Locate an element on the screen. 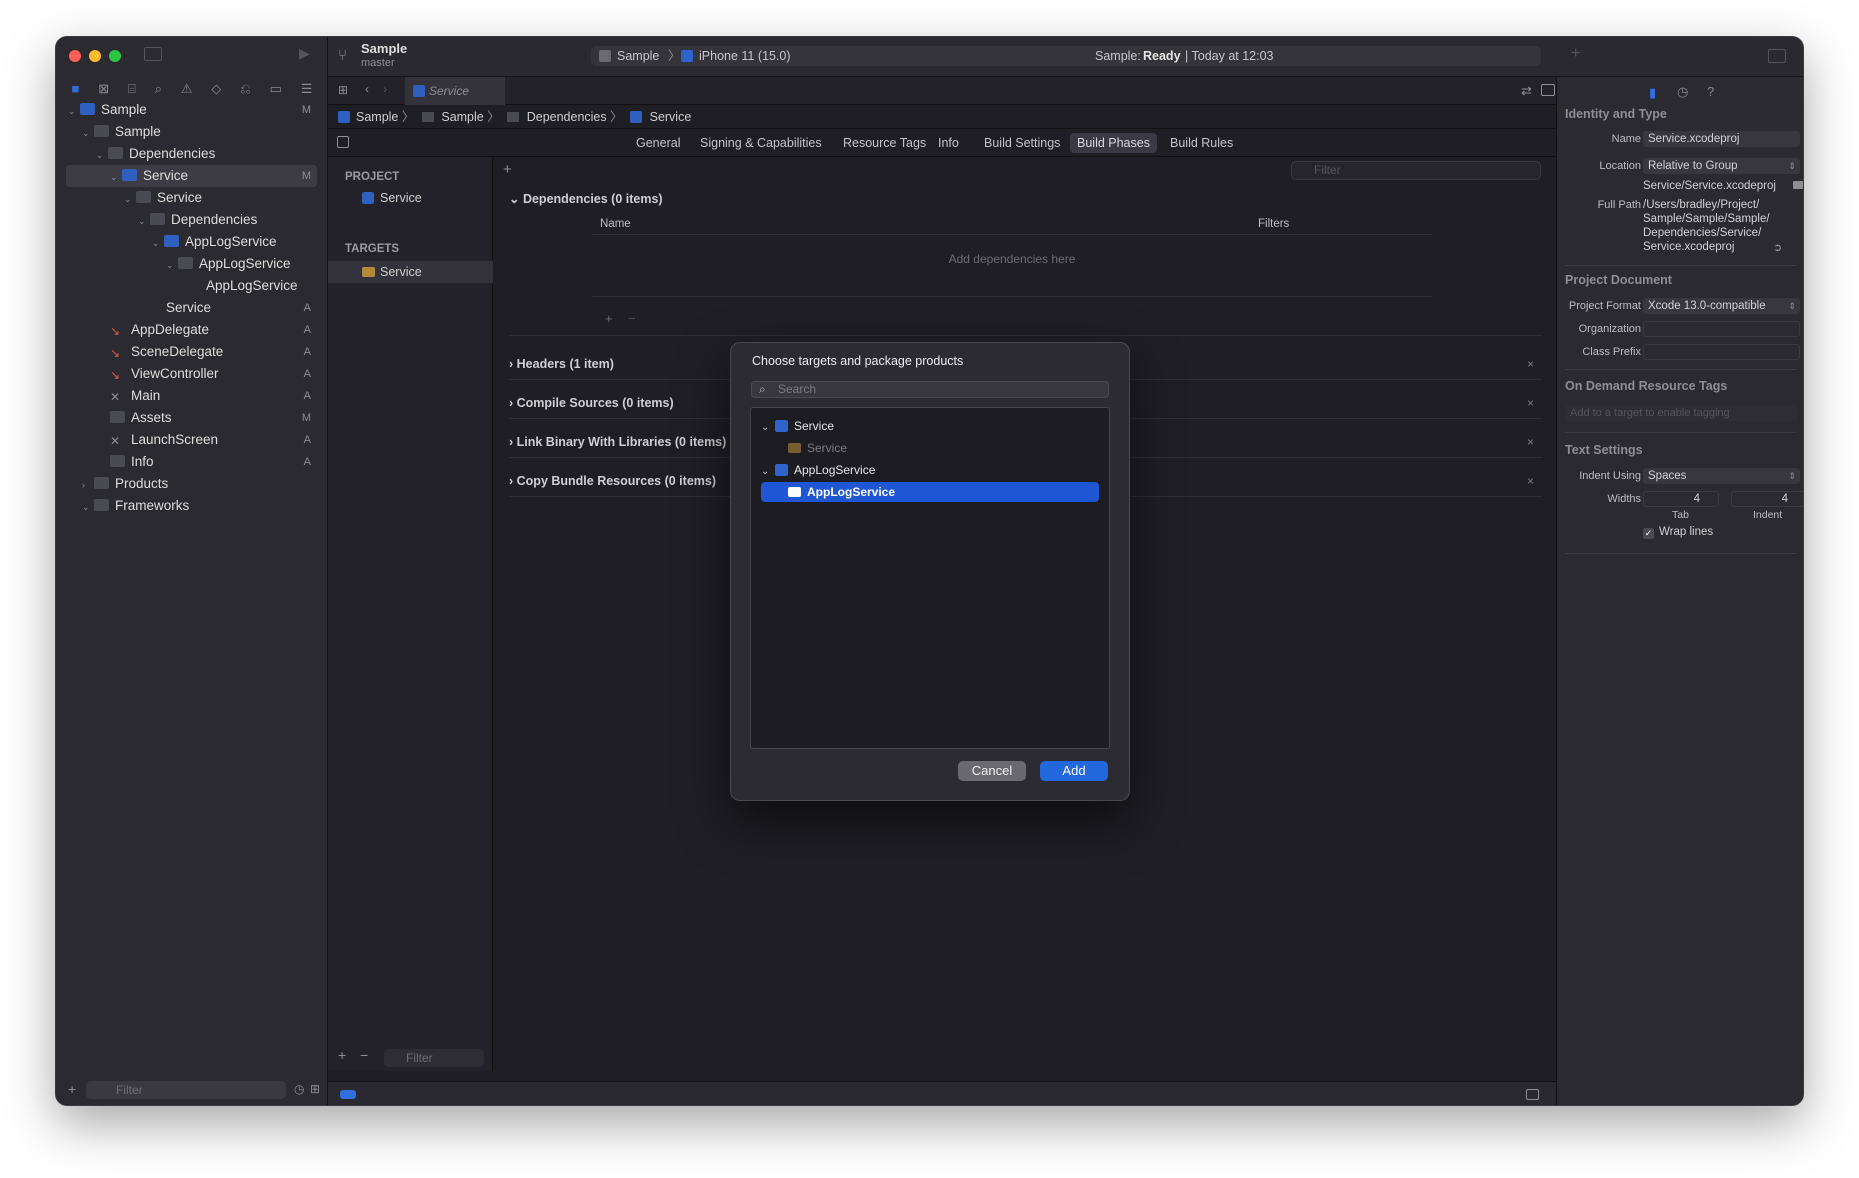 The height and width of the screenshot is (1178, 1859). indent-using-popup: Spaces ⇕ is located at coordinates (1721, 476).